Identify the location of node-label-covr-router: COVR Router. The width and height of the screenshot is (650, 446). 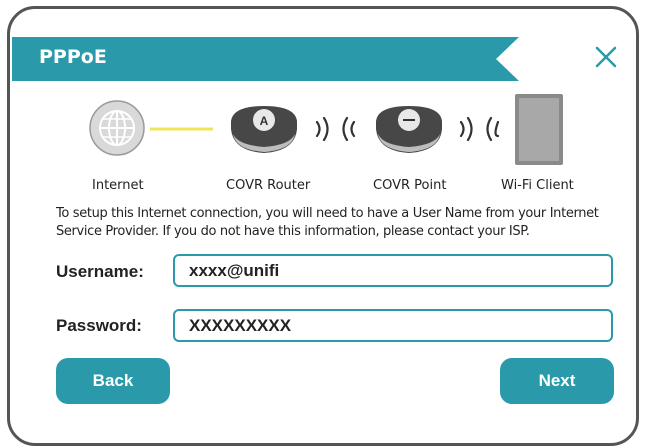
(268, 185).